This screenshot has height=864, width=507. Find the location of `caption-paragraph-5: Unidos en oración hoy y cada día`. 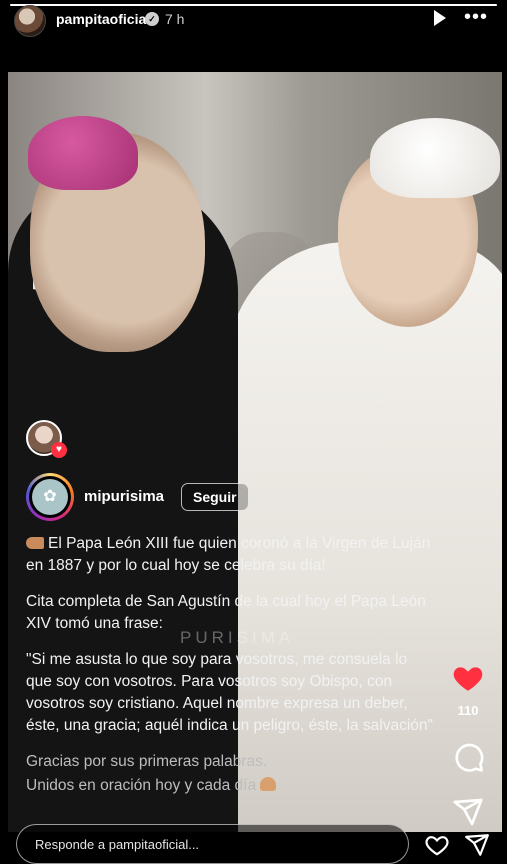

caption-paragraph-5: Unidos en oración hoy y cada día is located at coordinates (230, 786).